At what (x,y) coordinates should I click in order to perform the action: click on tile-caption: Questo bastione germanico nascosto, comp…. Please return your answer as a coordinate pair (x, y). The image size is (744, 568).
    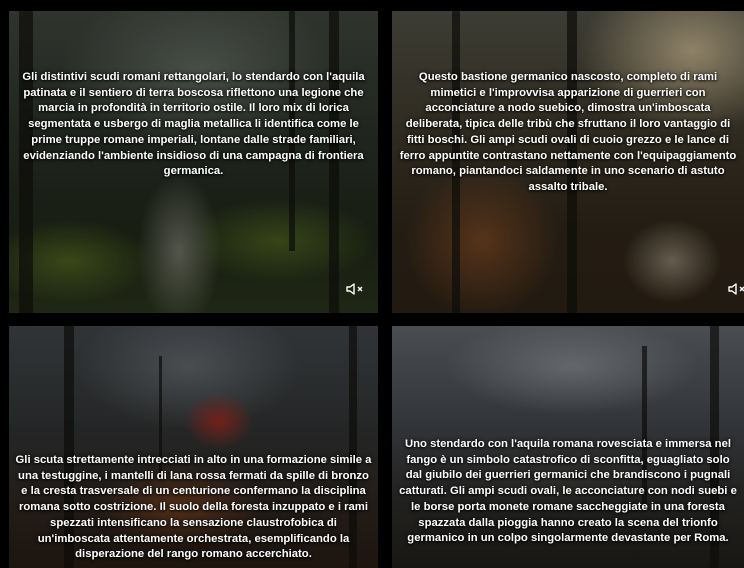
    Looking at the image, I should click on (568, 132).